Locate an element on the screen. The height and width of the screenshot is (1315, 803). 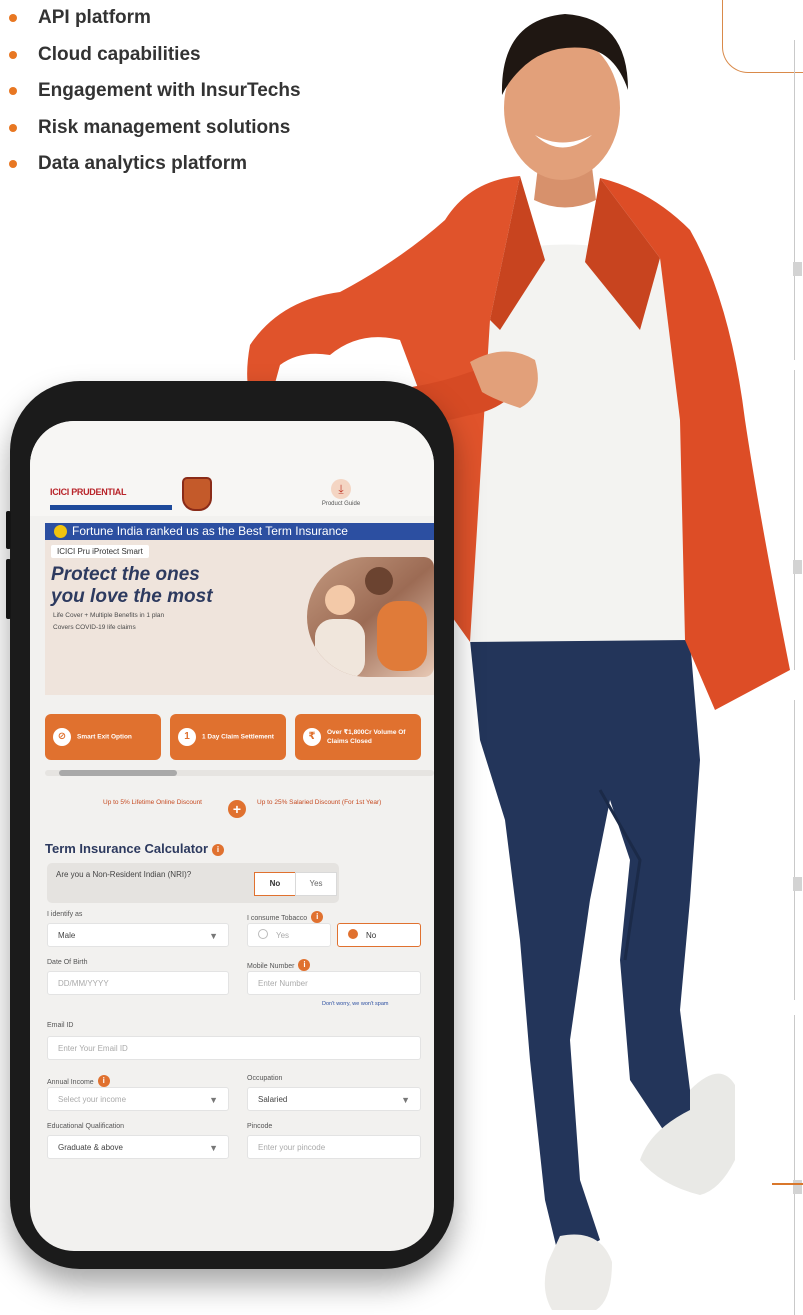
award-badge-icon is located at coordinates (197, 494).